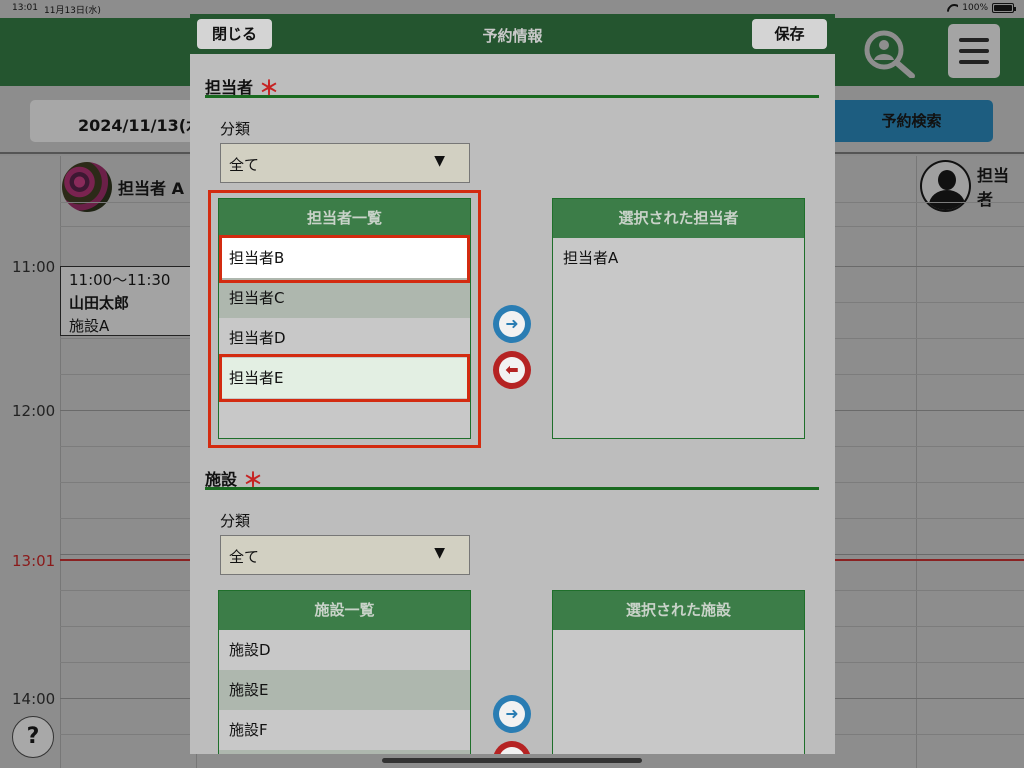  What do you see at coordinates (34, 411) in the screenshot?
I see `time-label: 12:00` at bounding box center [34, 411].